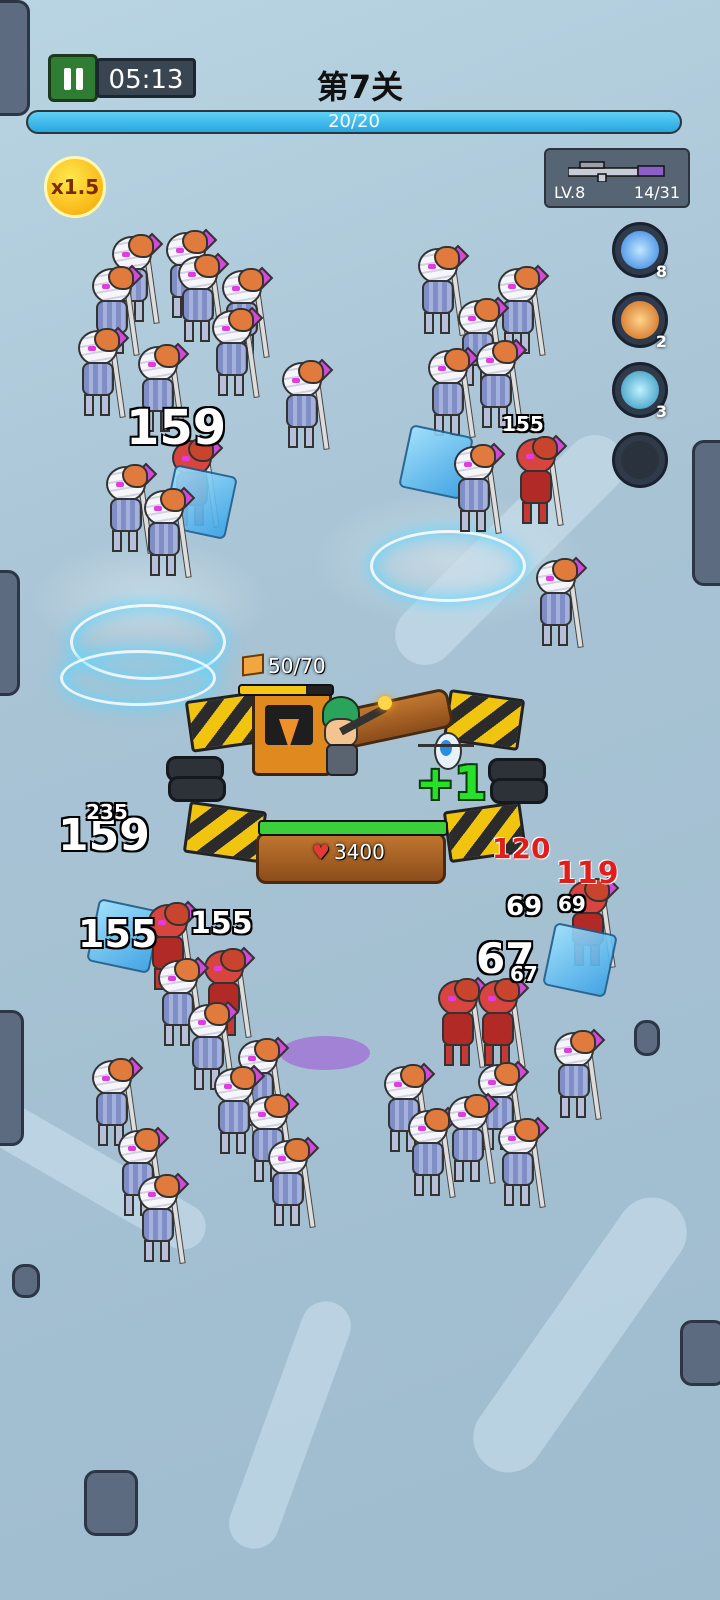 The width and height of the screenshot is (720, 1600). I want to click on base-hp-bar-fill, so click(353, 828).